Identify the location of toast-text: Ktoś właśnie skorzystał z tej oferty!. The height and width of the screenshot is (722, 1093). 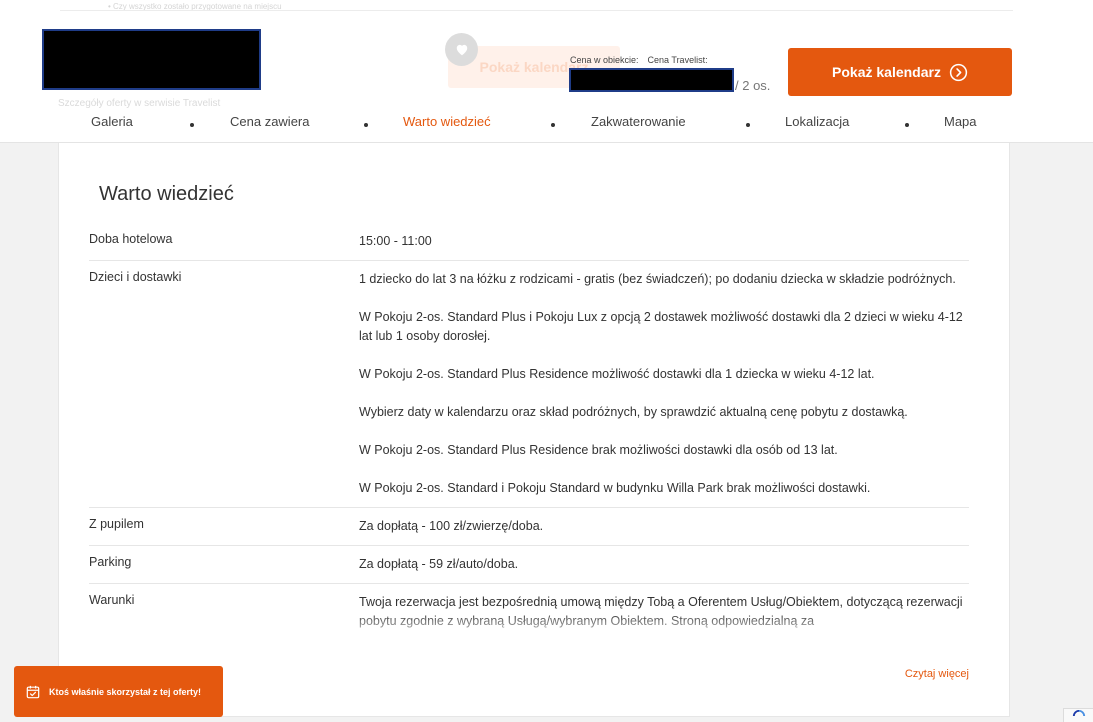
(125, 691).